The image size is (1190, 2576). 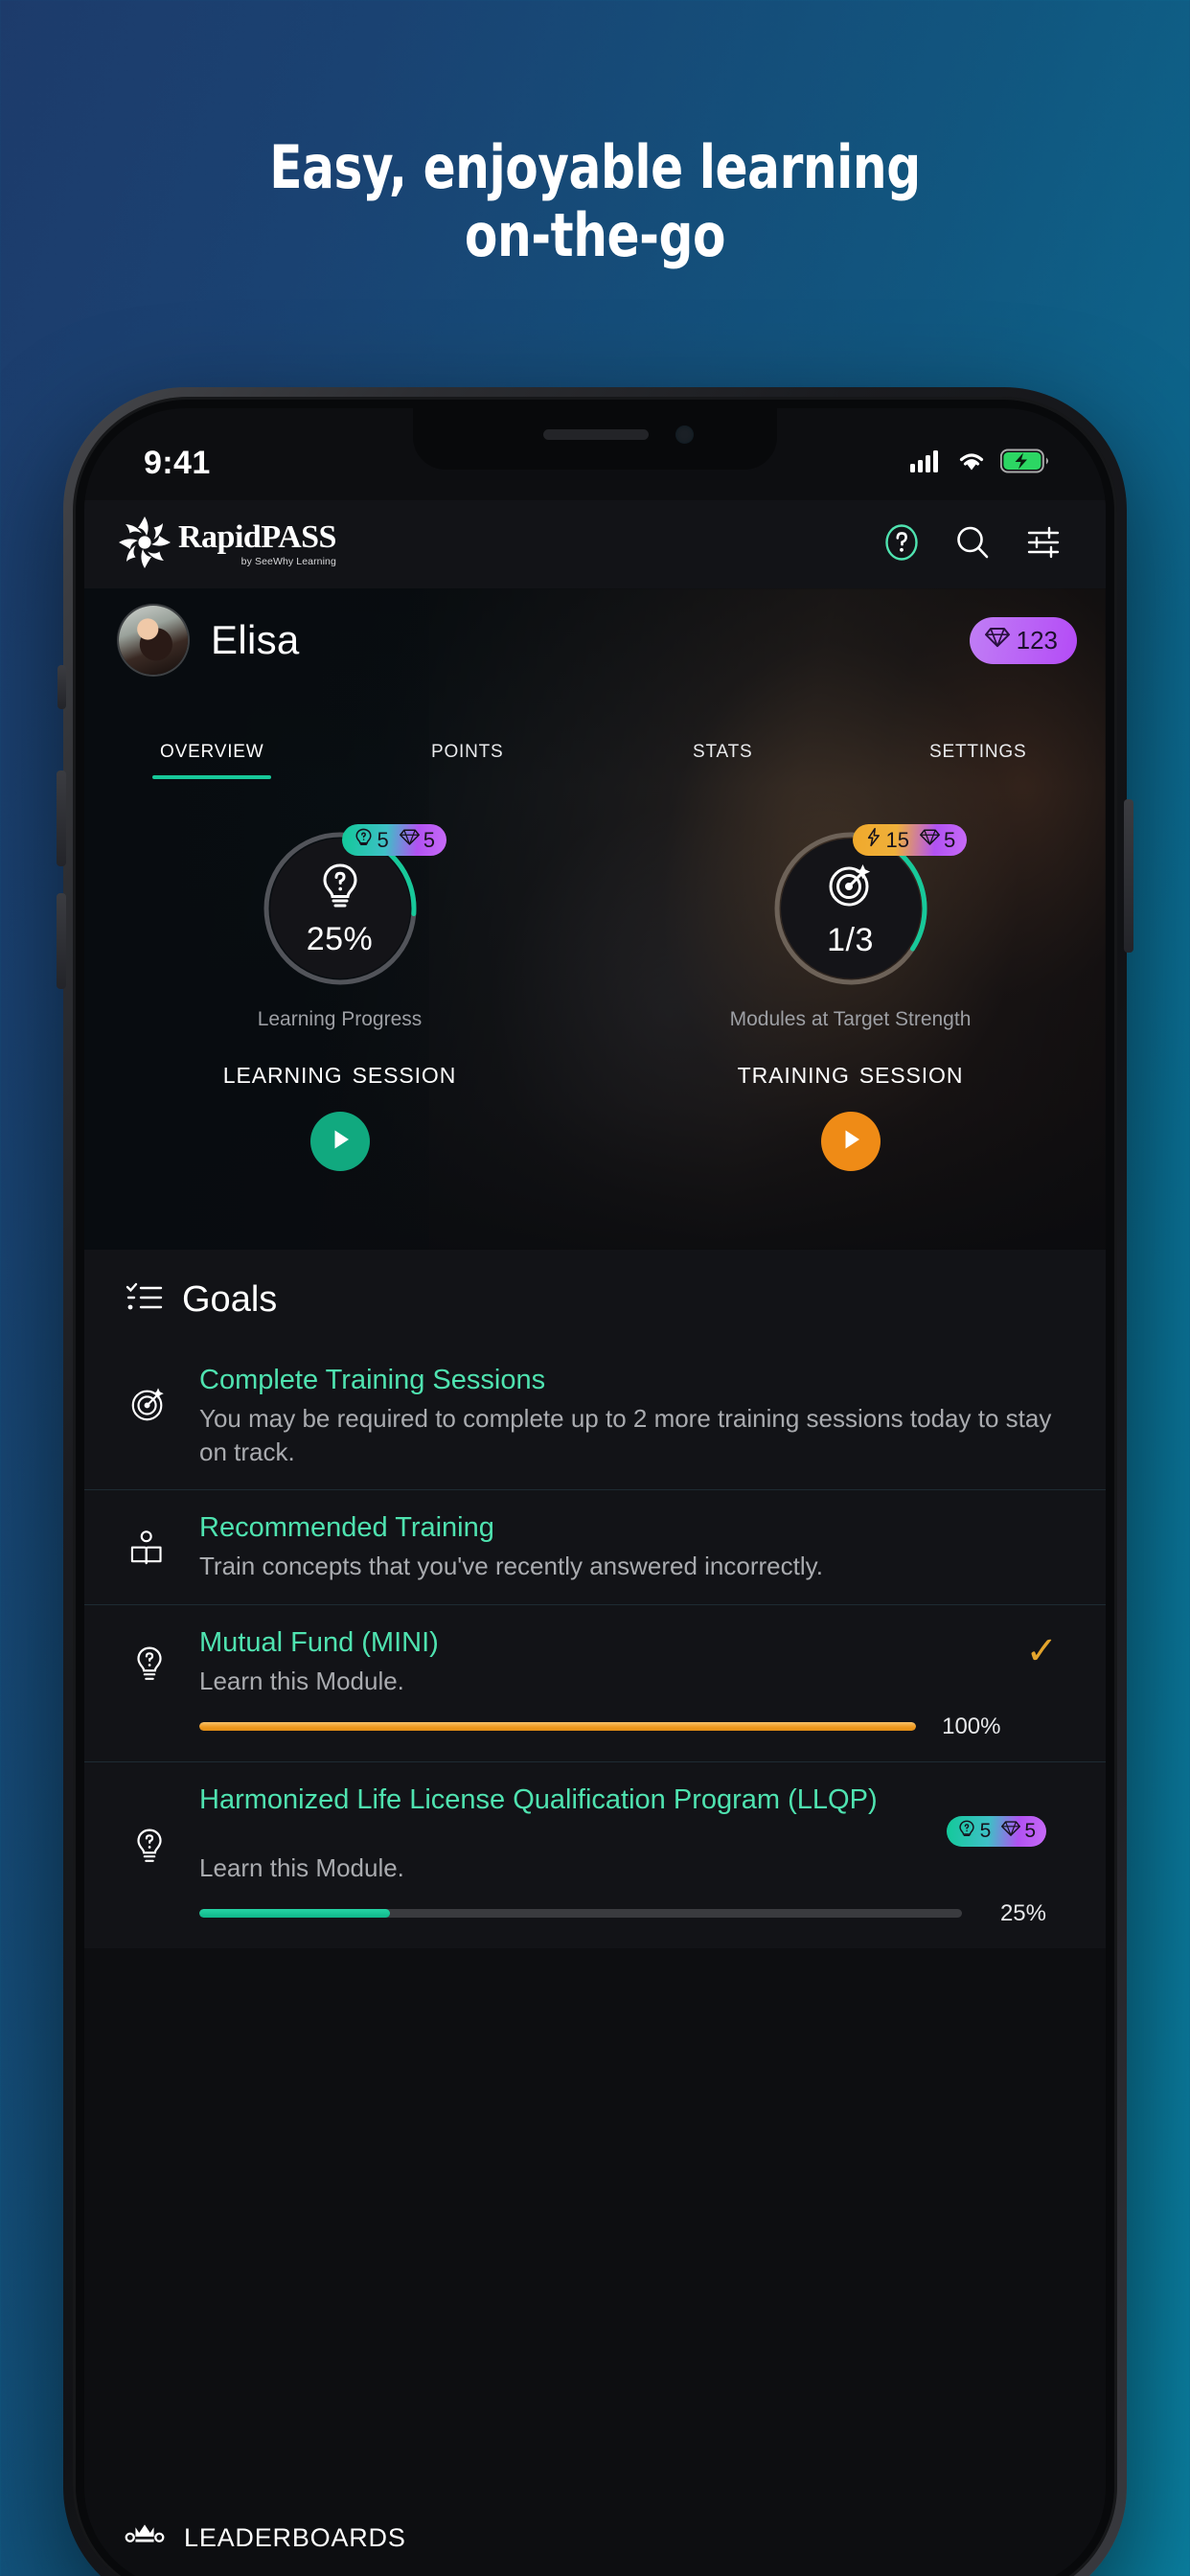 What do you see at coordinates (394, 840) in the screenshot?
I see `learning-rewards-badge: 5 5` at bounding box center [394, 840].